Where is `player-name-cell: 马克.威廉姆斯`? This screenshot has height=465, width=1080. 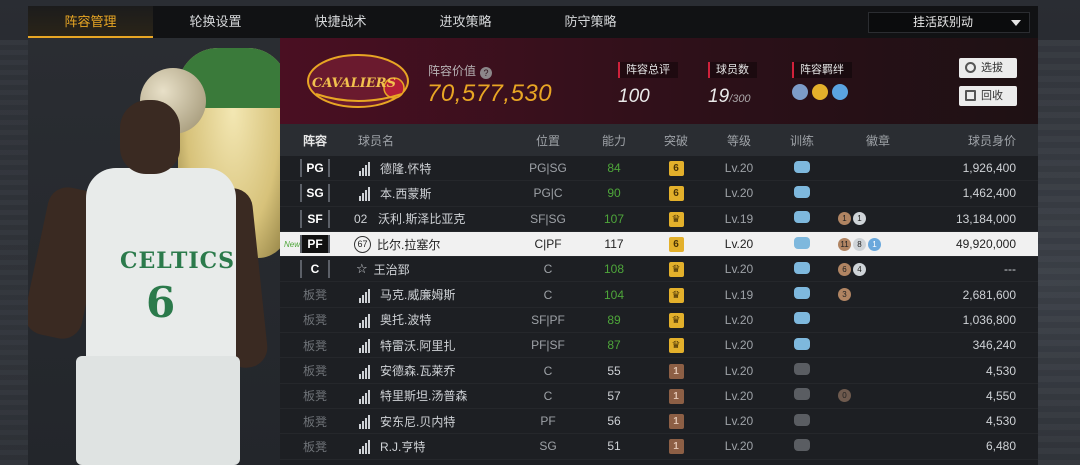
player-name-cell: 马克.威廉姆斯 is located at coordinates (431, 294).